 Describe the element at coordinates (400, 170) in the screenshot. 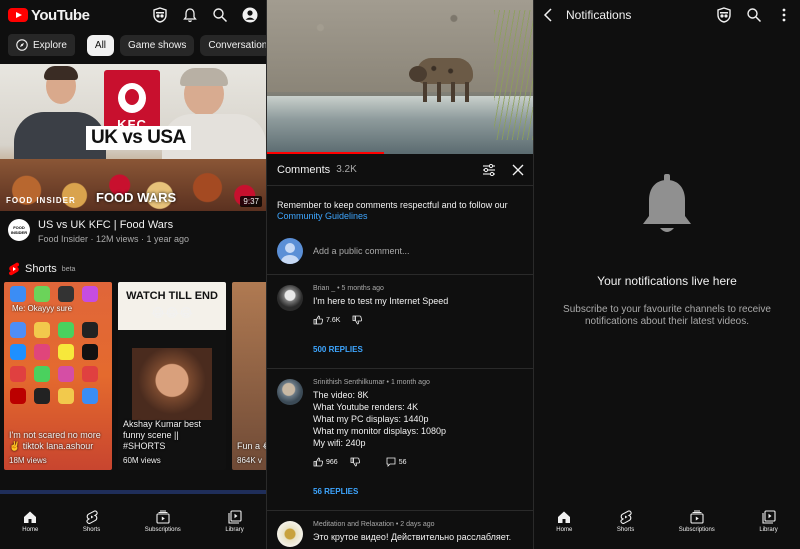

I see `comments-header: Comments 3.2K` at that location.